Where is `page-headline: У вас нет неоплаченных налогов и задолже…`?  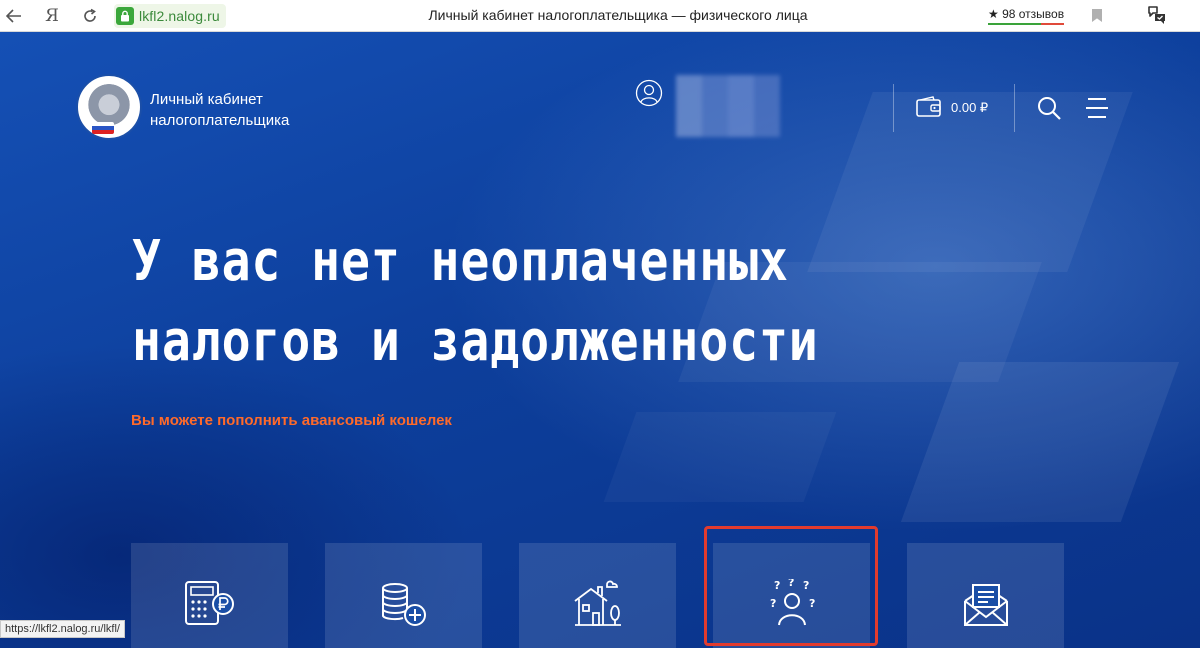
page-headline: У вас нет неоплаченных налогов и задолже… is located at coordinates (475, 302).